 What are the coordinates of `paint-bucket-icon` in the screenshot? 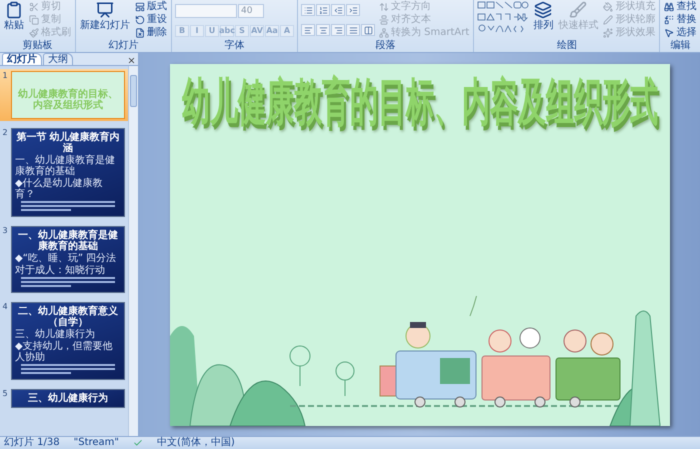 It's located at (608, 7).